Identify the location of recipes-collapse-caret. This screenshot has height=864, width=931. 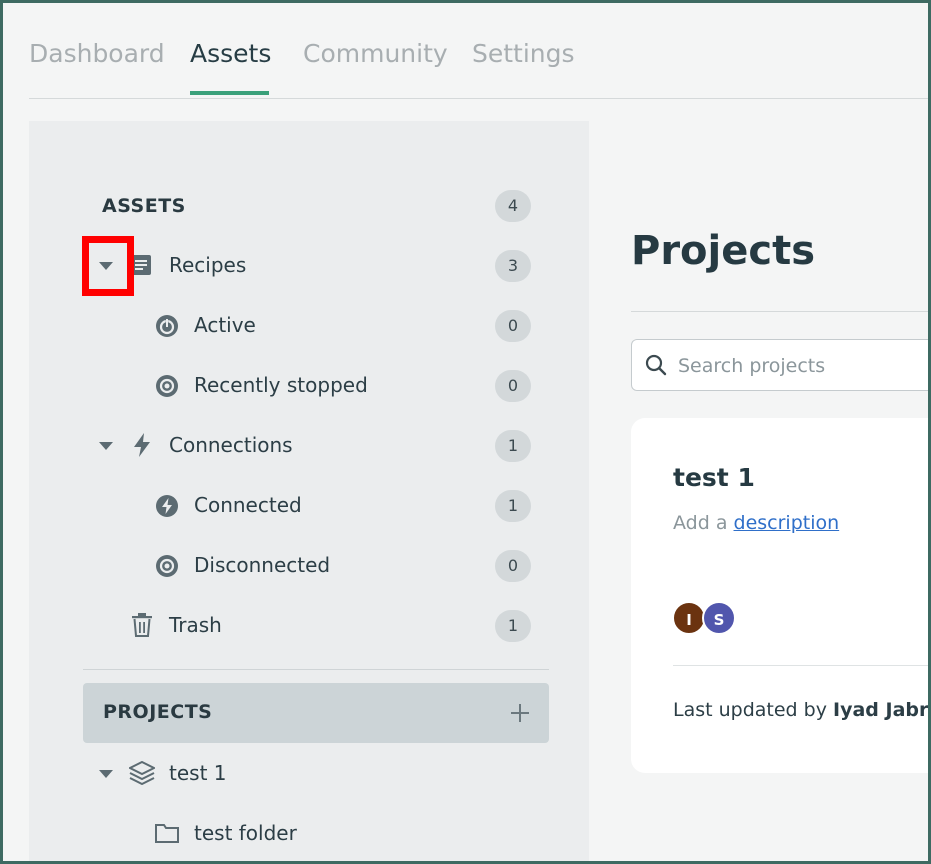
(106, 266).